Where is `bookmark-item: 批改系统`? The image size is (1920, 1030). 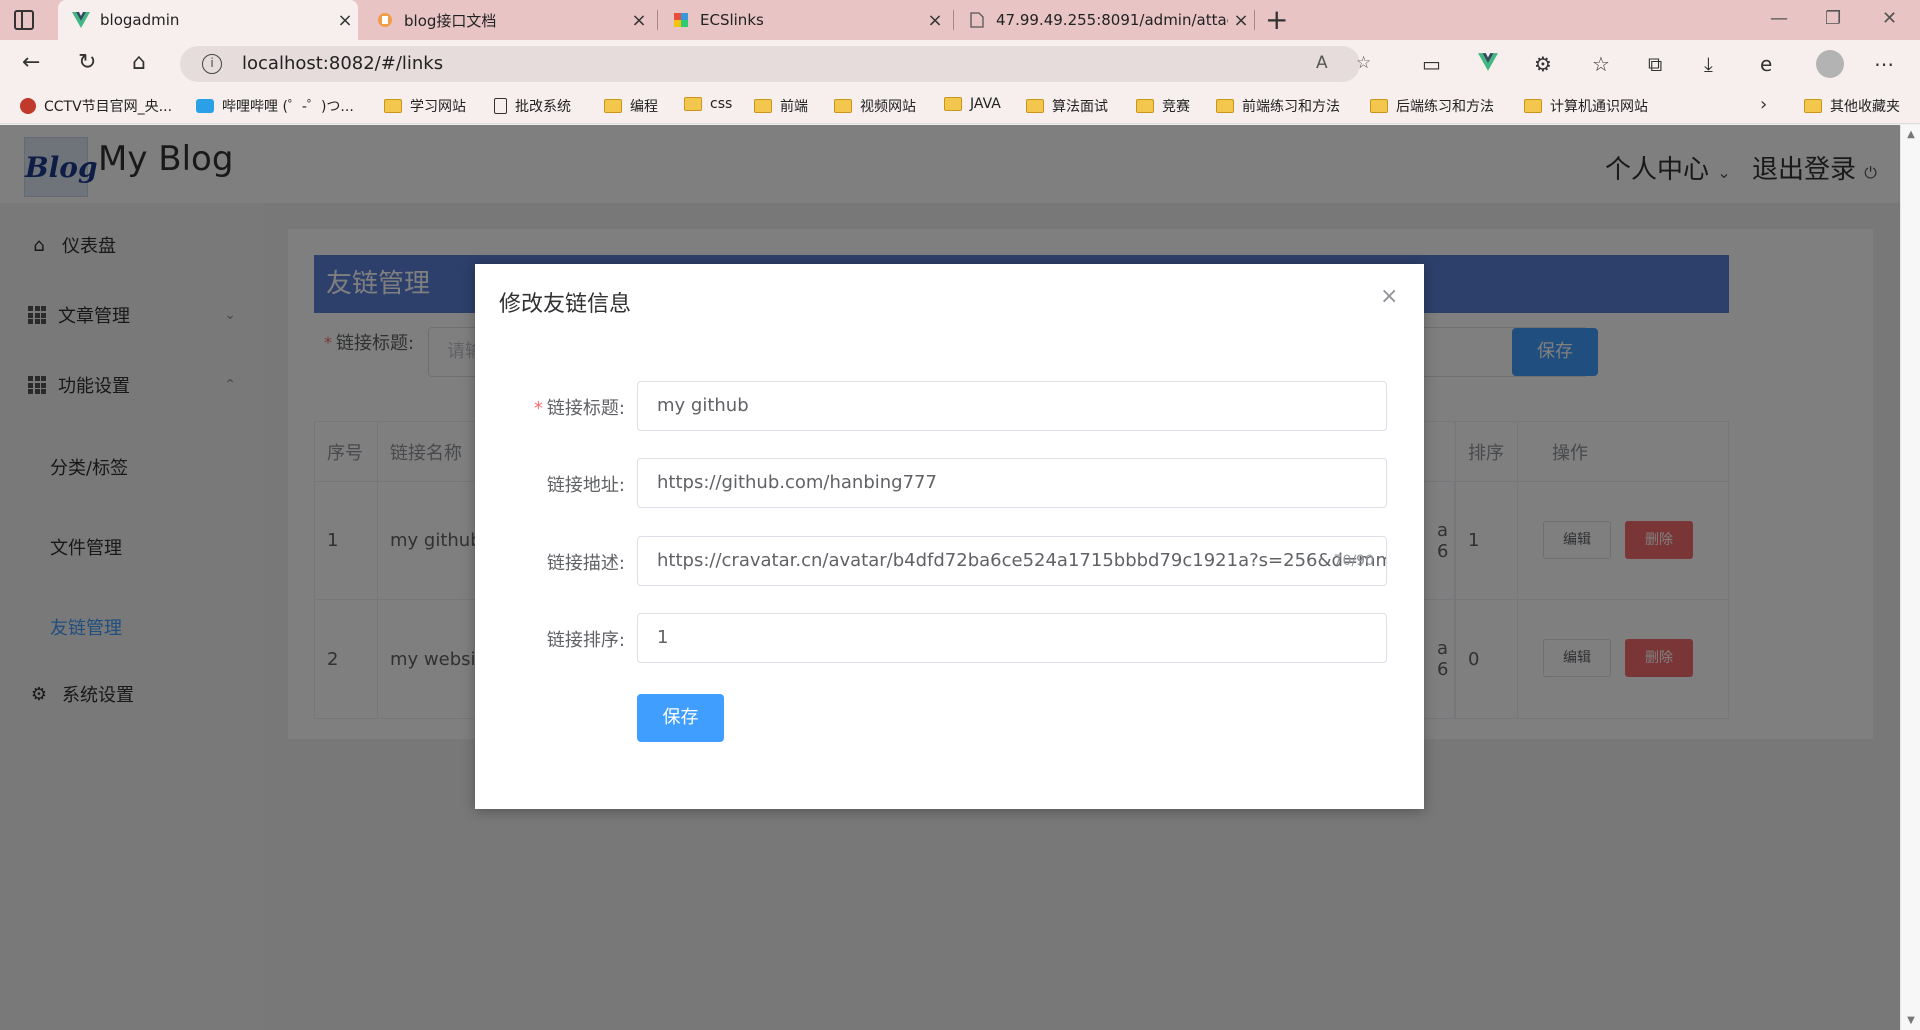
bookmark-item: 批改系统 is located at coordinates (532, 106).